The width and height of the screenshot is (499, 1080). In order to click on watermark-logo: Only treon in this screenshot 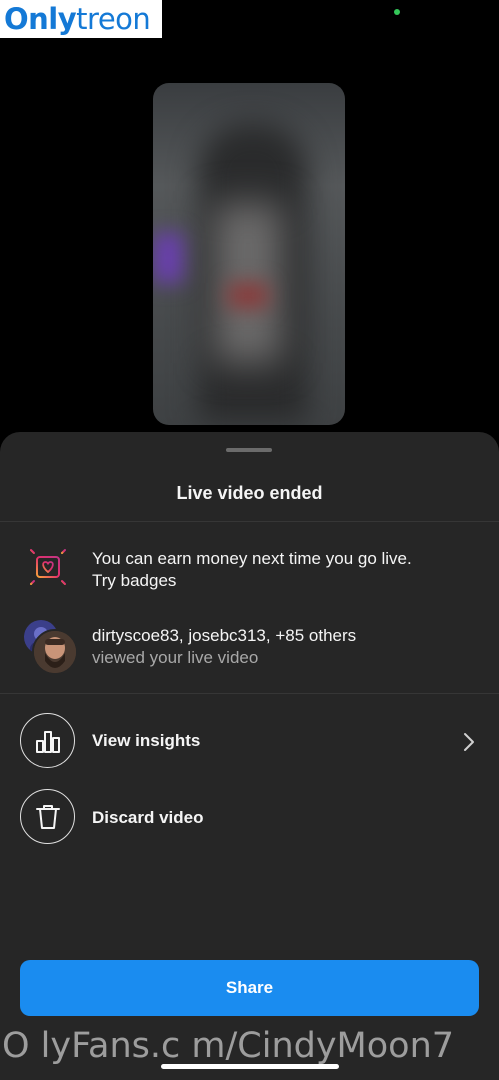, I will do `click(81, 19)`.